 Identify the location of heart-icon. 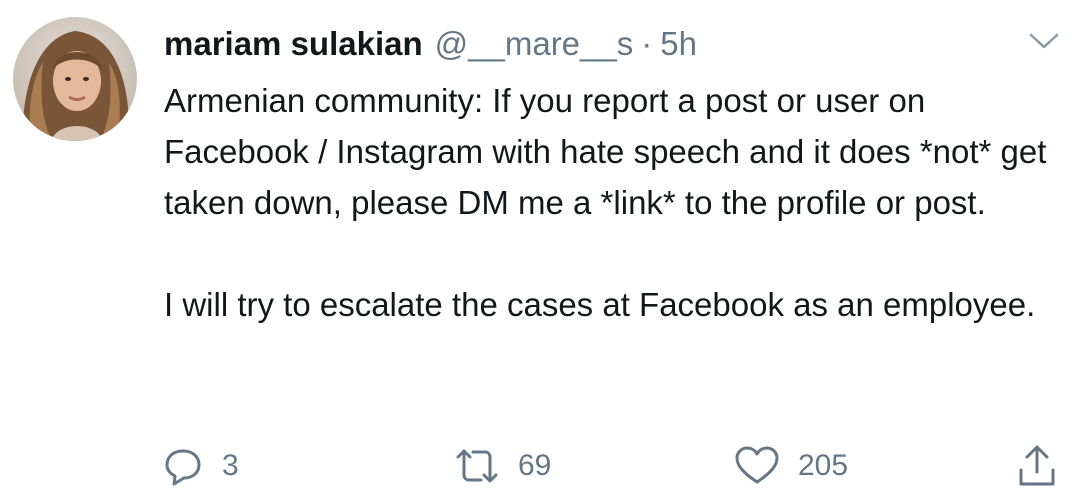
(757, 465).